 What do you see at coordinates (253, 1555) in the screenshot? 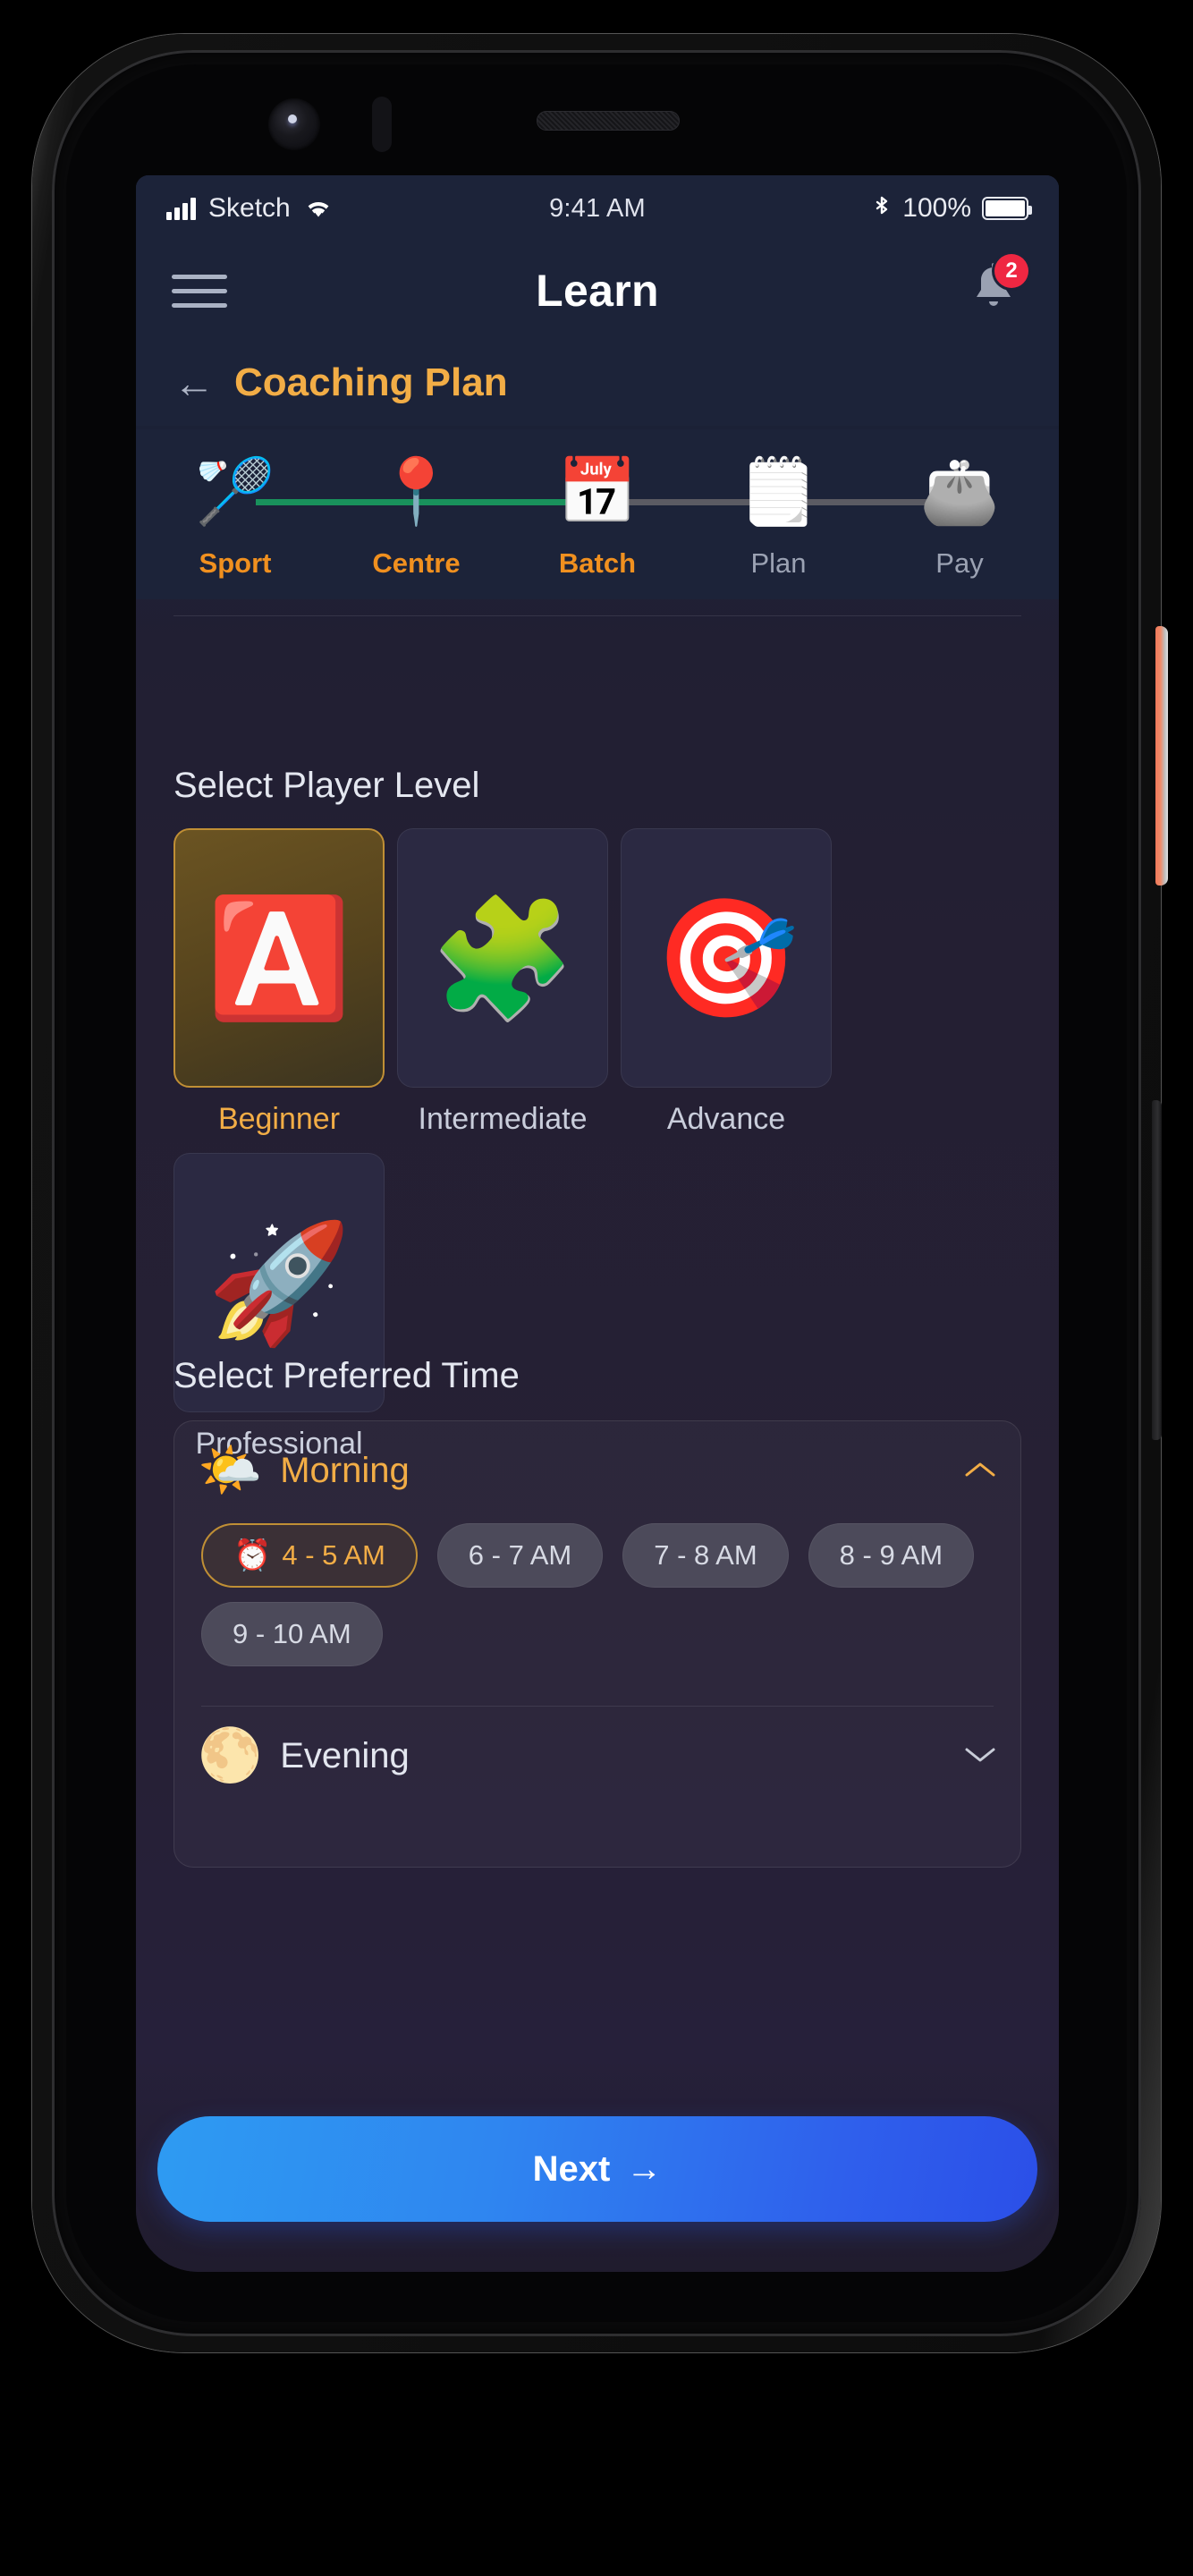
I see `alarm-clock-icon: ⏰` at bounding box center [253, 1555].